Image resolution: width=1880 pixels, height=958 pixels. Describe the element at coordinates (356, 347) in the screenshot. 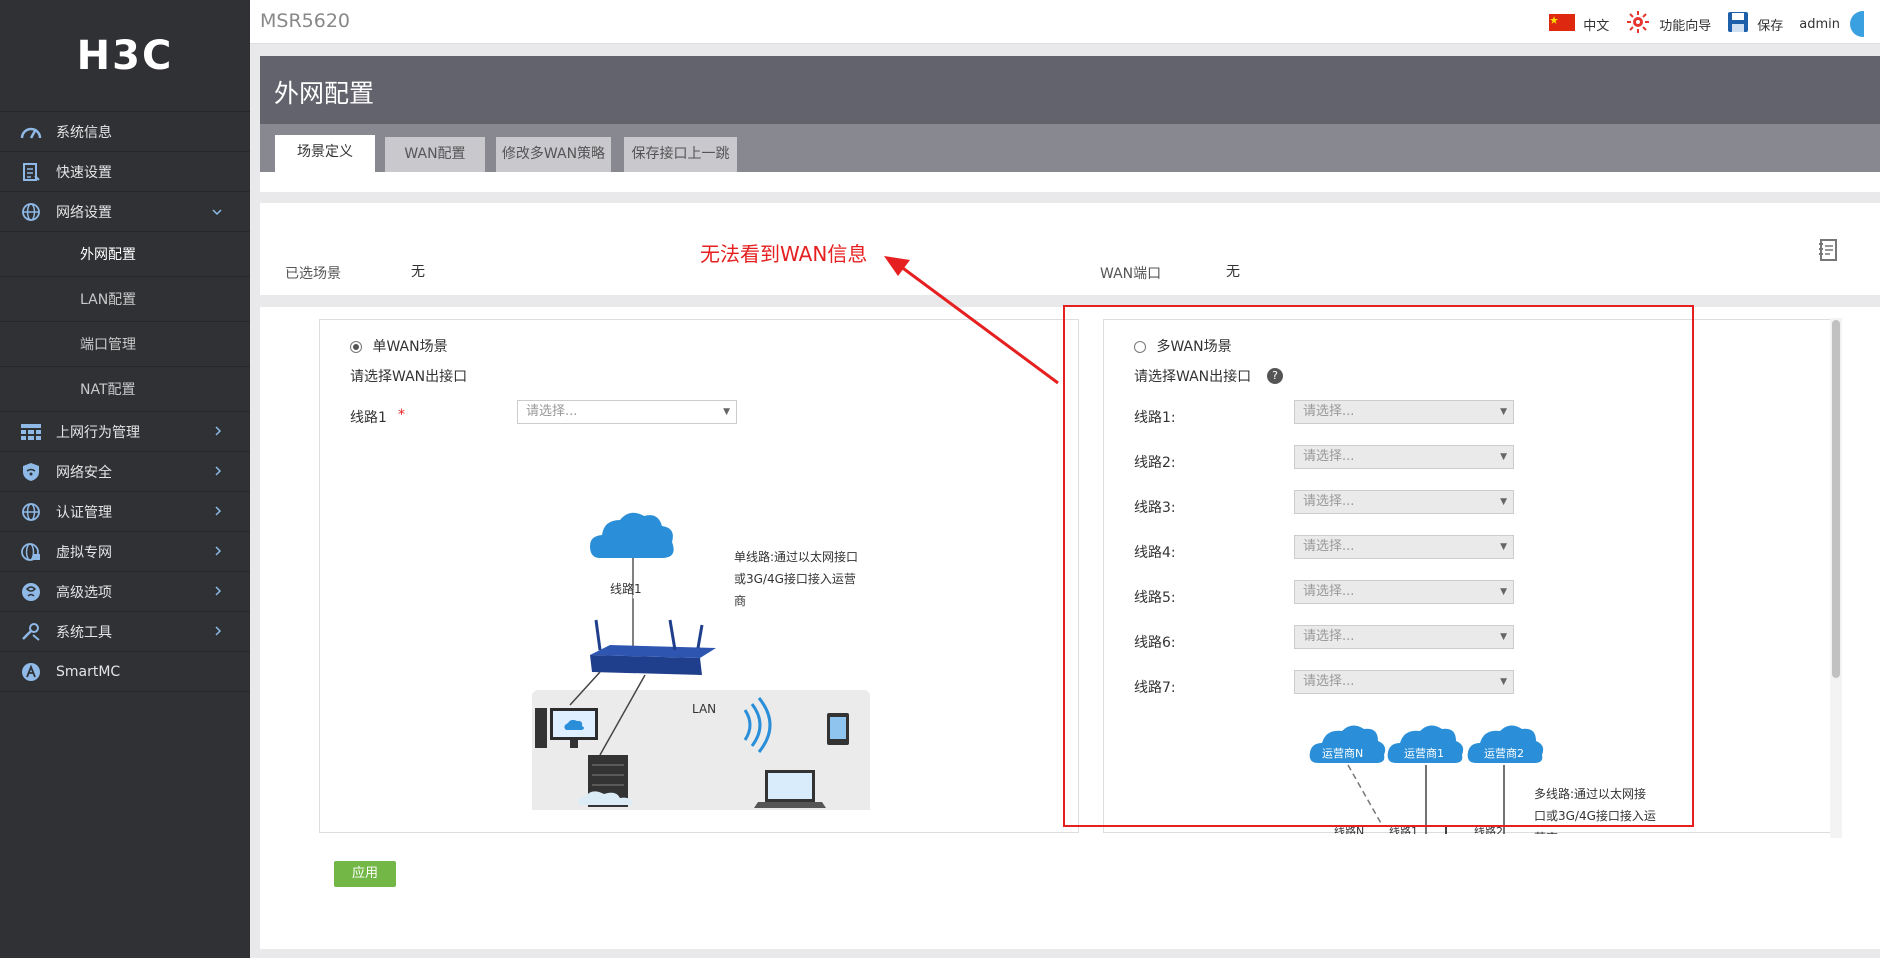

I see `single-wan-radio` at that location.